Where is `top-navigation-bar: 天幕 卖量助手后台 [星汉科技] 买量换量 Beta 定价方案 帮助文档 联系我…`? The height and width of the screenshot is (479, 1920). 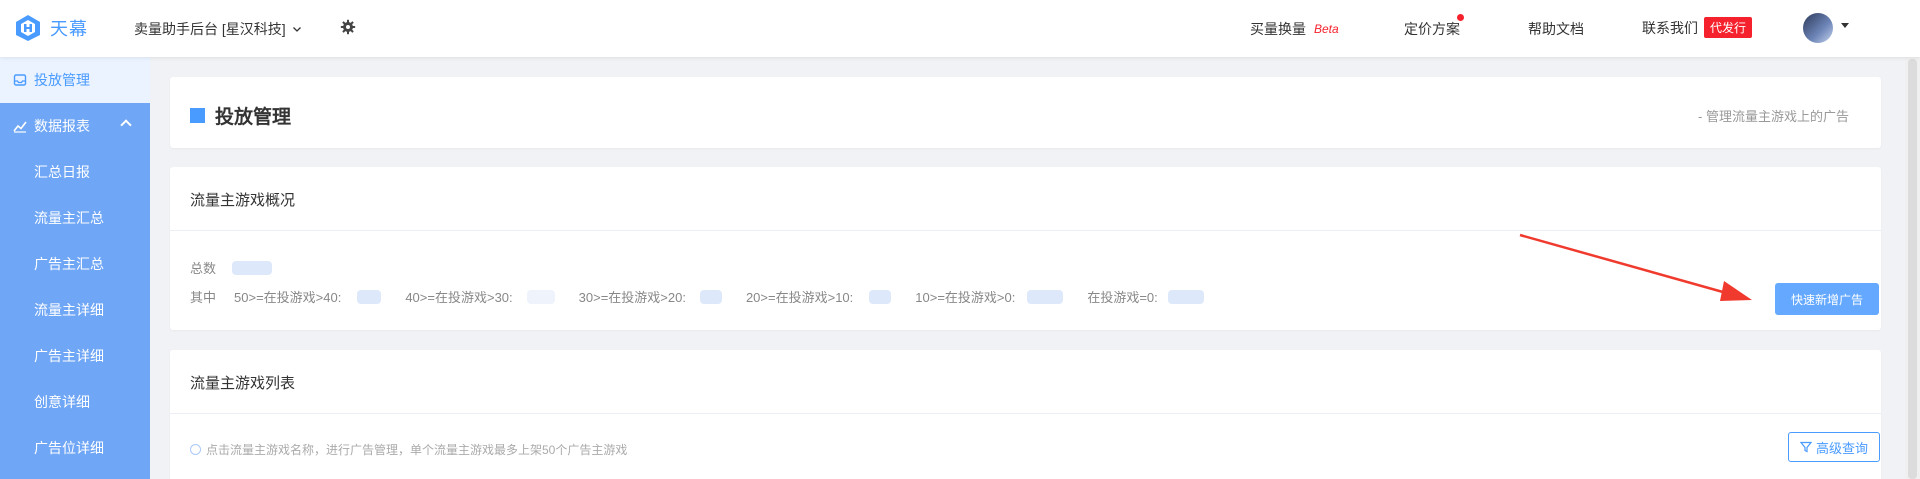
top-navigation-bar: 天幕 卖量助手后台 [星汉科技] 买量换量 Beta 定价方案 帮助文档 联系我… is located at coordinates (960, 28).